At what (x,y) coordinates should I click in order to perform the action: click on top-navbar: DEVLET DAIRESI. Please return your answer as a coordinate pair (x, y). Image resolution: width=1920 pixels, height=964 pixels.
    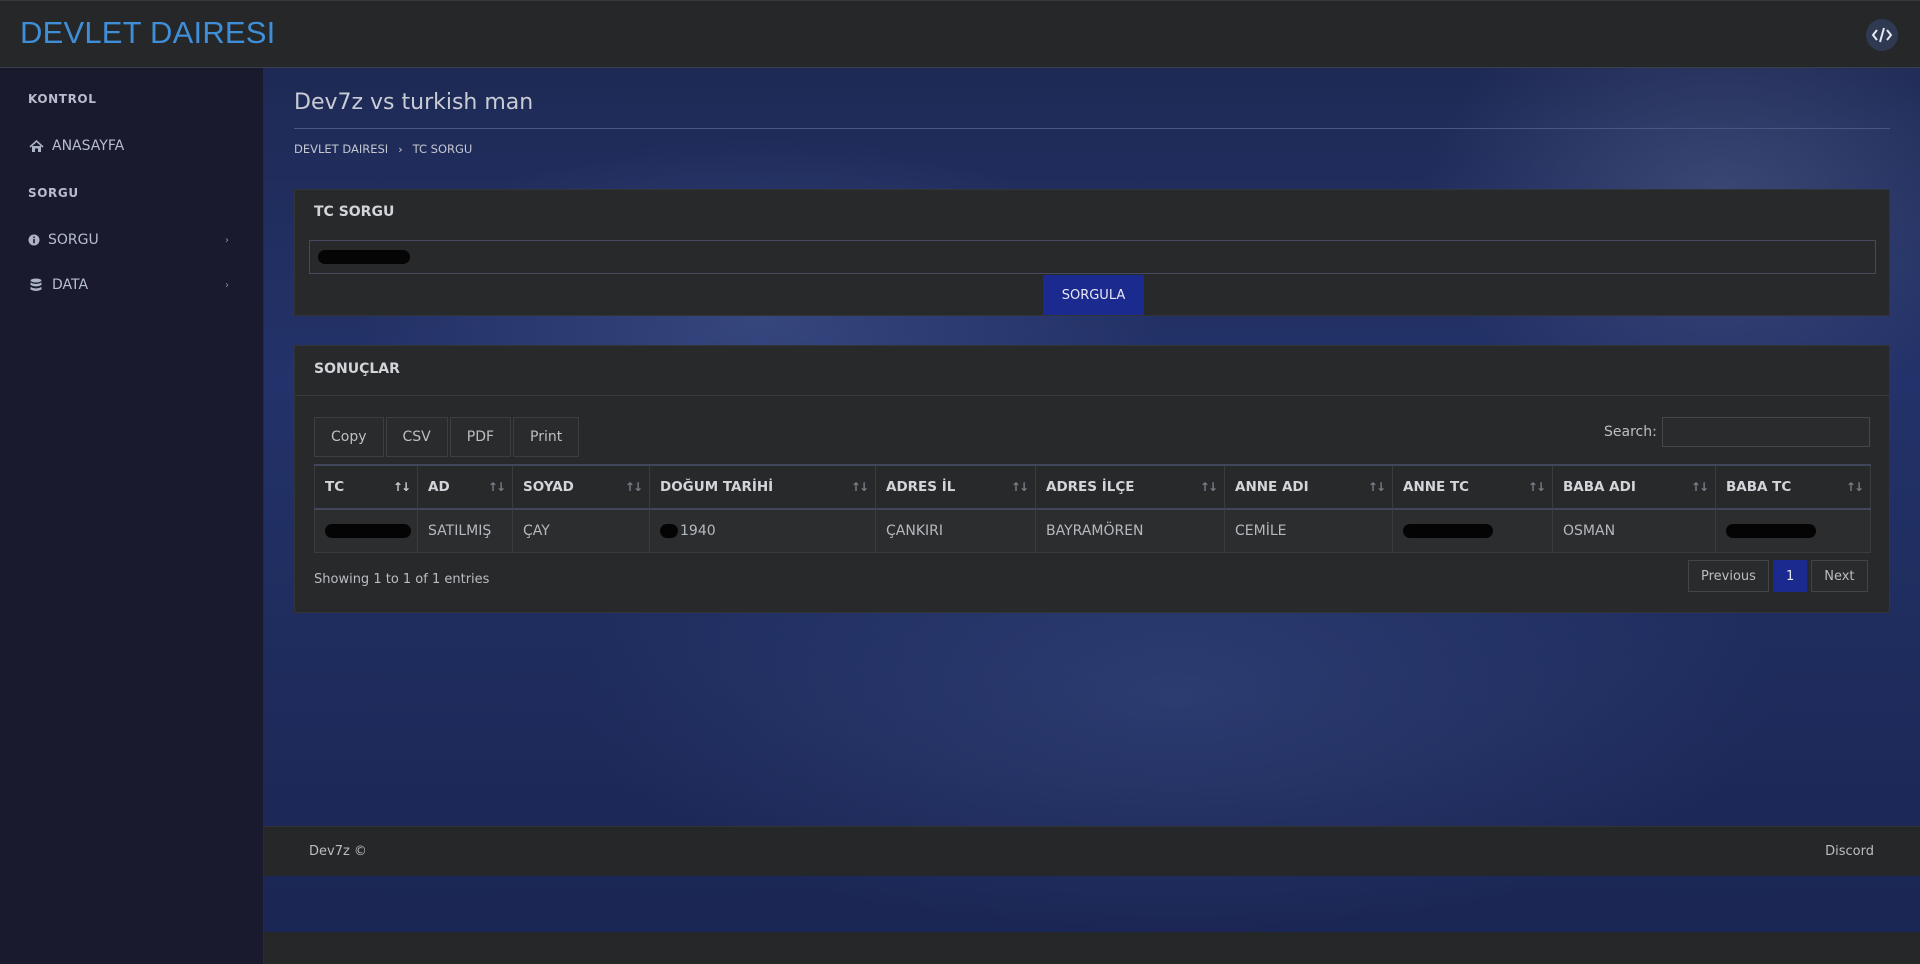
    Looking at the image, I should click on (960, 34).